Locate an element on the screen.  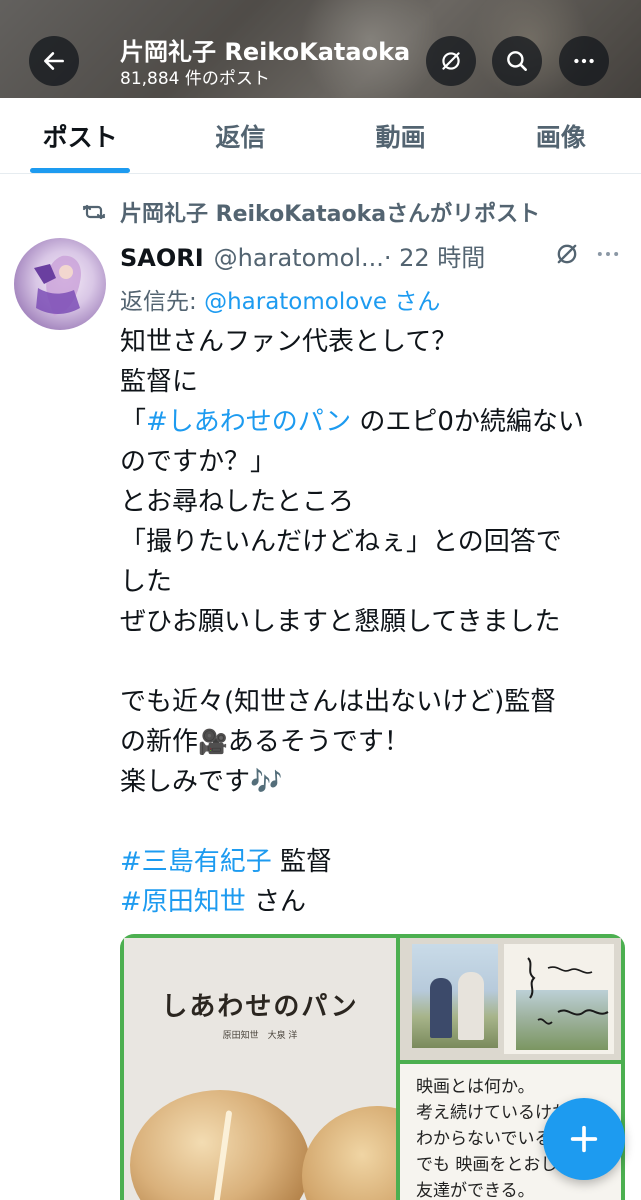
reply-to: 返信先: @haratomolove さん is located at coordinates (280, 299).